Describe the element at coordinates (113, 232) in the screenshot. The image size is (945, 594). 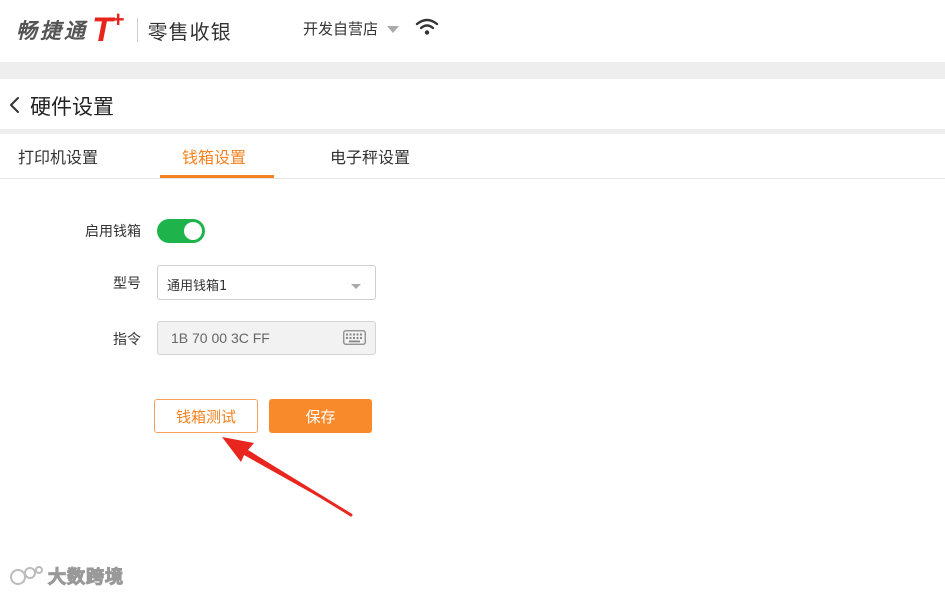
I see `enable-cash-drawer-label: 启用钱箱` at that location.